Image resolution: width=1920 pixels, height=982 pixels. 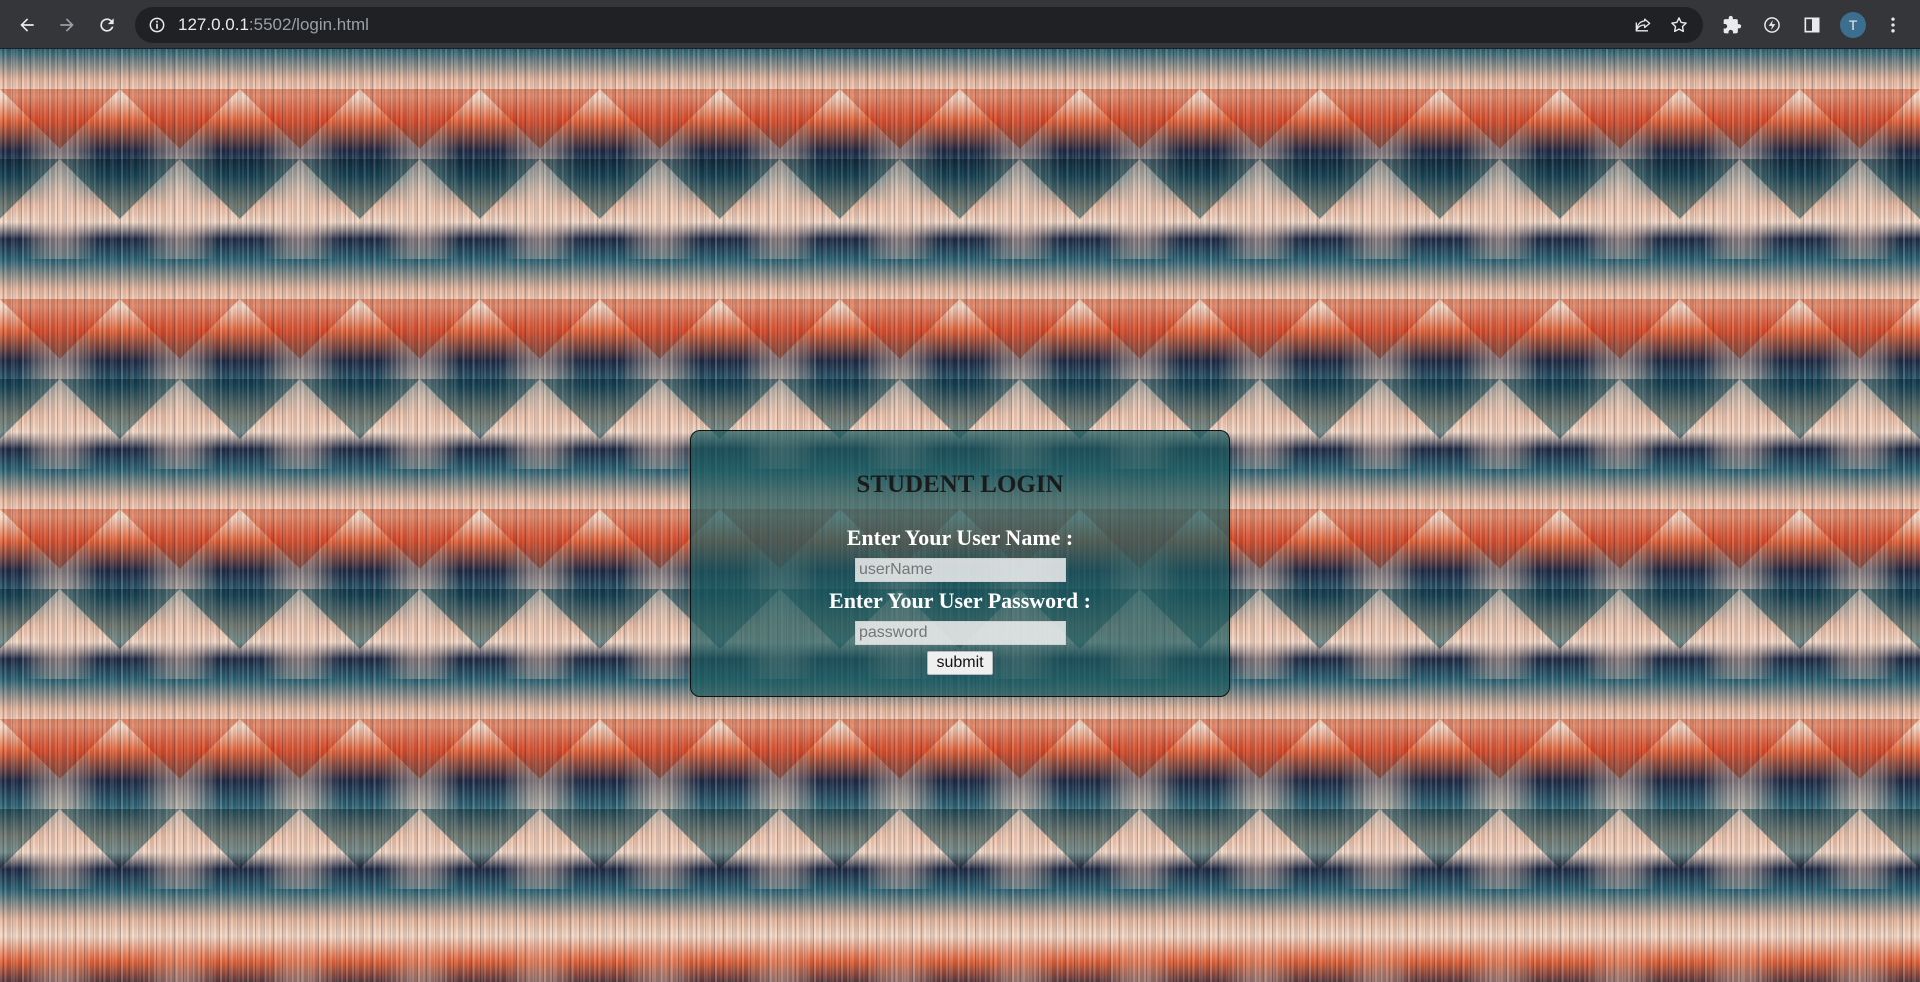 I want to click on password-label: Enter Your User Password :, so click(x=960, y=600).